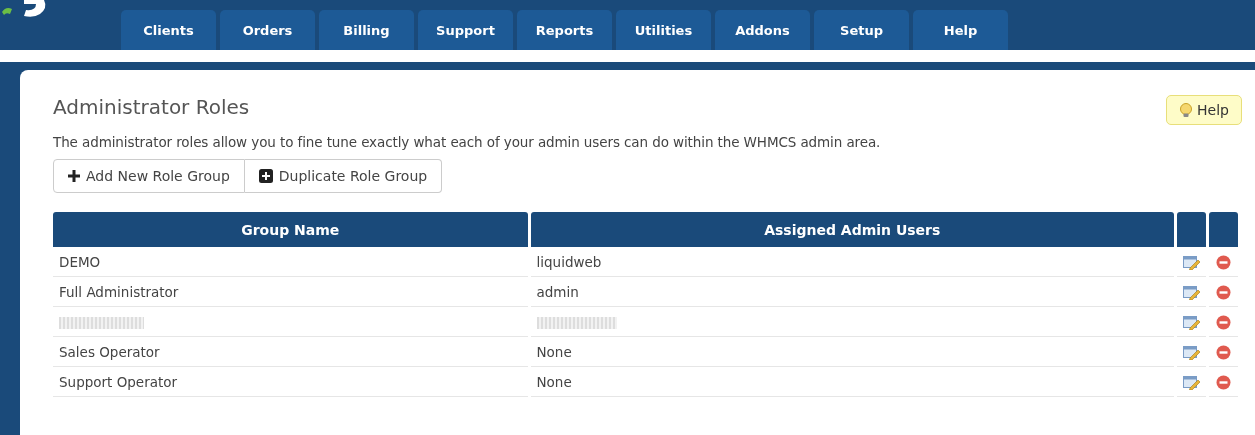 This screenshot has width=1255, height=435. Describe the element at coordinates (1204, 110) in the screenshot. I see `help-button: Help` at that location.